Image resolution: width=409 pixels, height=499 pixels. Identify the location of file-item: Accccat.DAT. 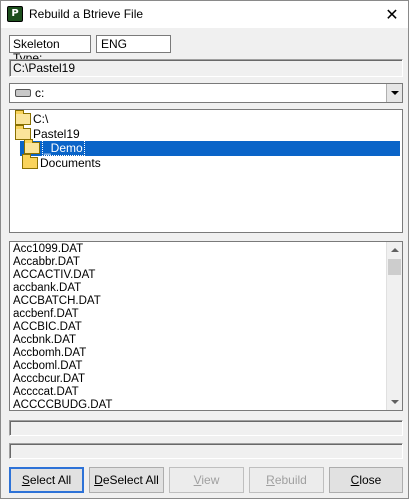
(206, 392).